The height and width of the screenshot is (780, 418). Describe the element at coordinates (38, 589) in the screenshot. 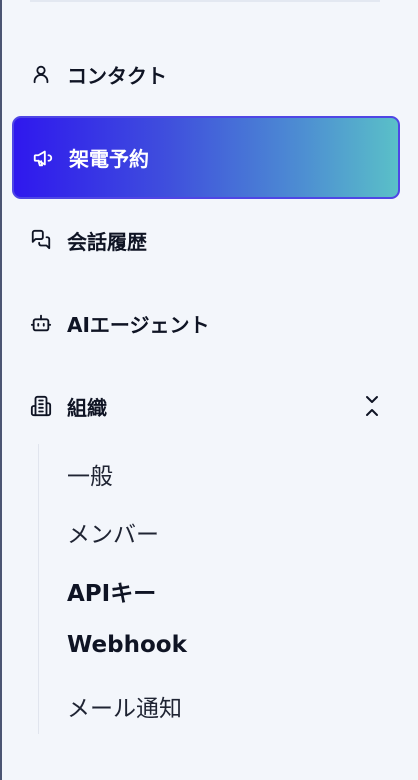

I see `submenu-rail` at that location.